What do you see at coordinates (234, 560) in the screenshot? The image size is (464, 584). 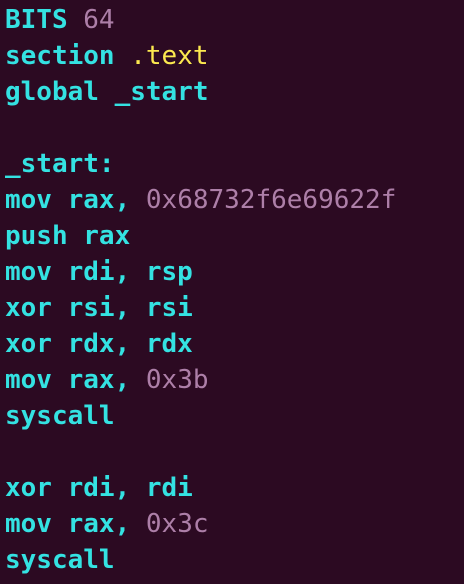 I see `code-line-16: syscall` at bounding box center [234, 560].